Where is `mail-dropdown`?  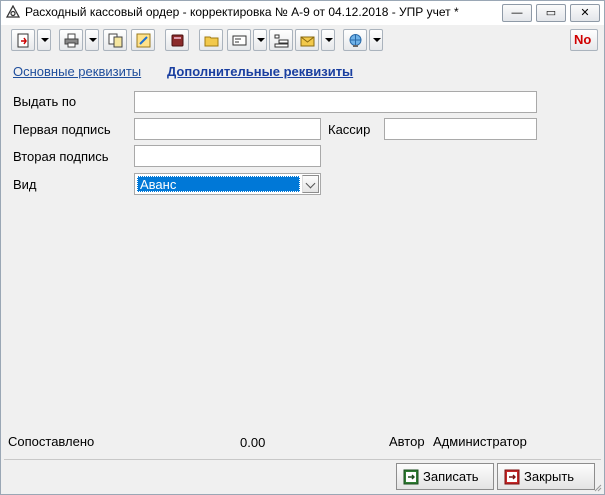
mail-dropdown is located at coordinates (328, 40).